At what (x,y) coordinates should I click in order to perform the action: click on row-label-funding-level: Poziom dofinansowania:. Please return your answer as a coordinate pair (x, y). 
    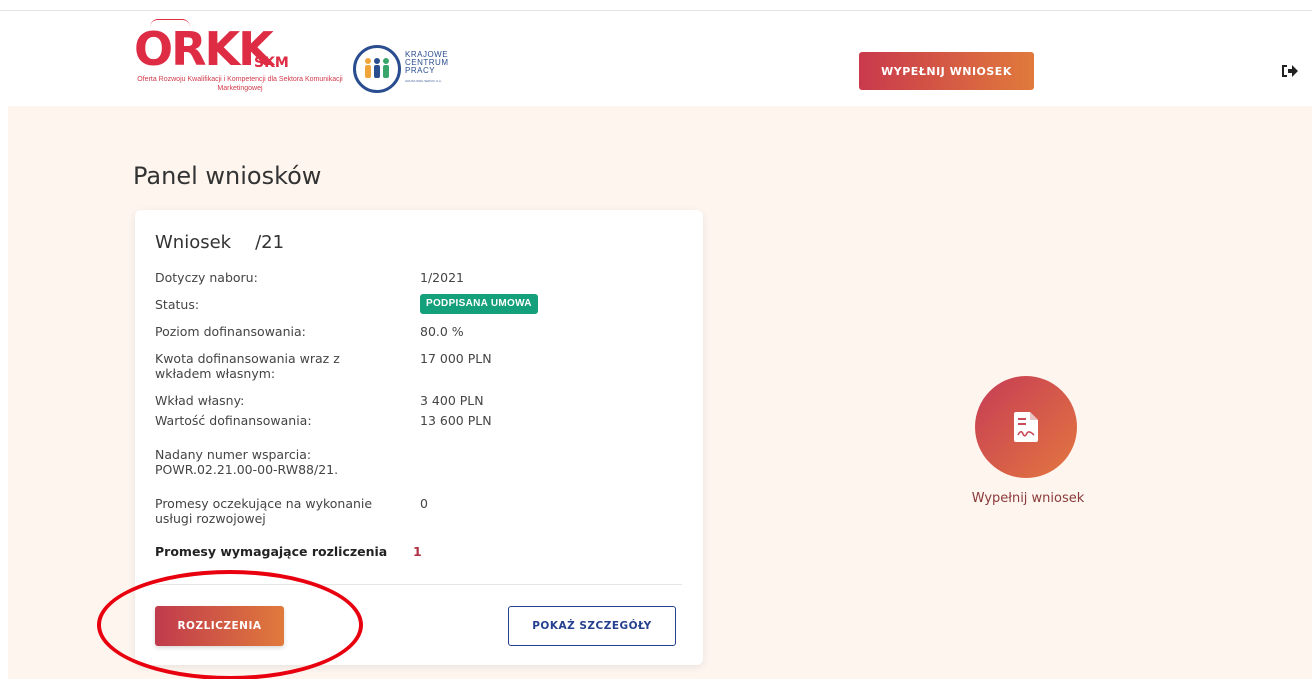
    Looking at the image, I should click on (230, 331).